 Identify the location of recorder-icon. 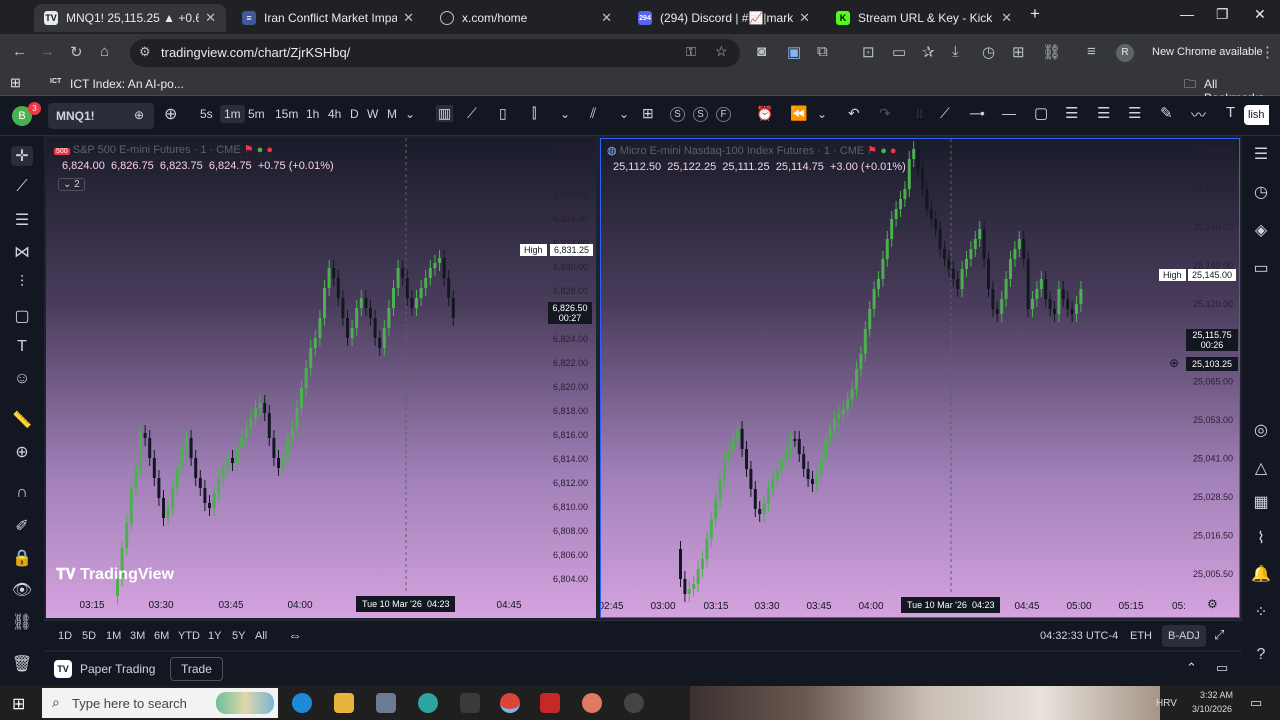
(634, 703).